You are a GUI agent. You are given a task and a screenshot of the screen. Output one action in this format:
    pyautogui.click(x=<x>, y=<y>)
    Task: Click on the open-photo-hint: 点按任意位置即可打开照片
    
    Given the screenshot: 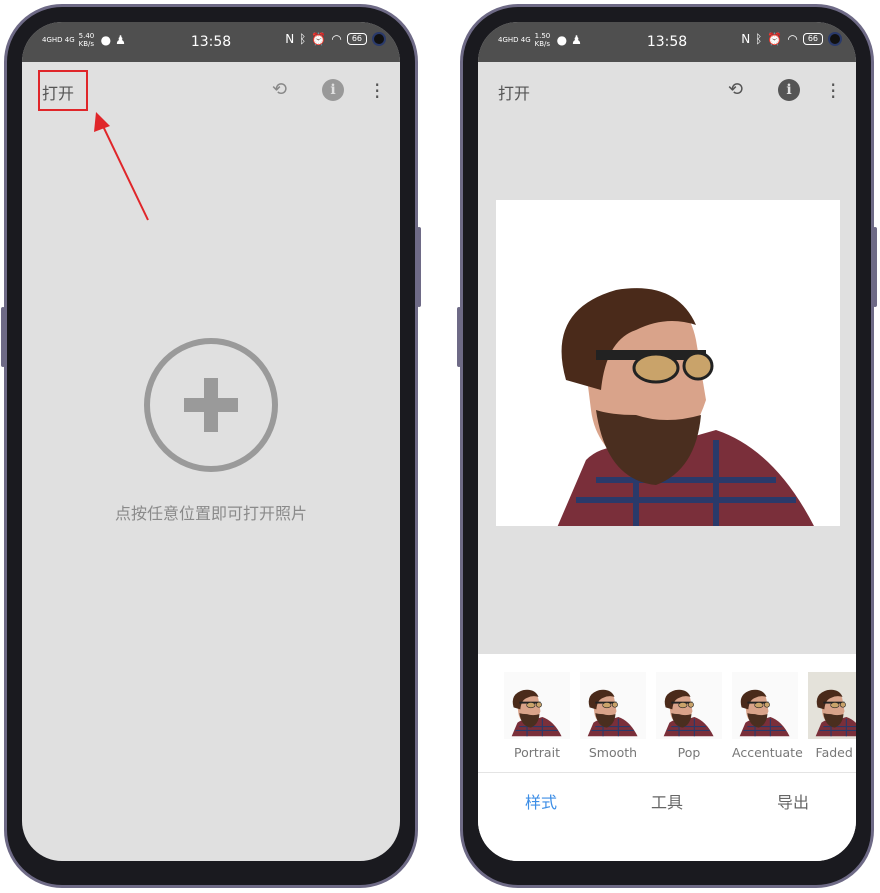 What is the action you would take?
    pyautogui.click(x=211, y=512)
    